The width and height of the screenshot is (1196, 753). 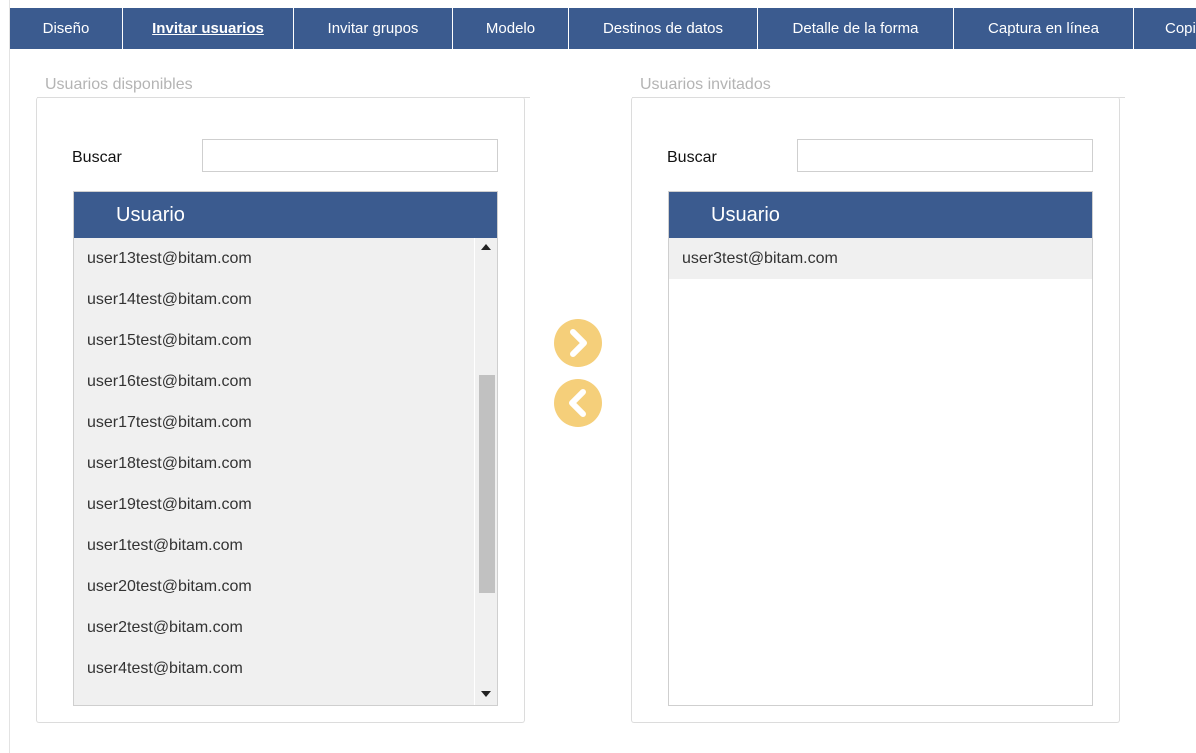 I want to click on list-item: user15test@bitam.com, so click(x=274, y=340).